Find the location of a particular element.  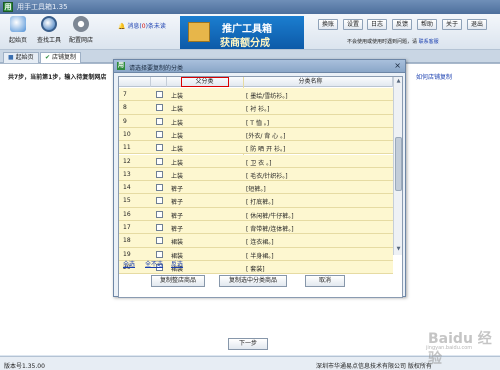

table-header: 父分类 分类名称 is located at coordinates (256, 82).